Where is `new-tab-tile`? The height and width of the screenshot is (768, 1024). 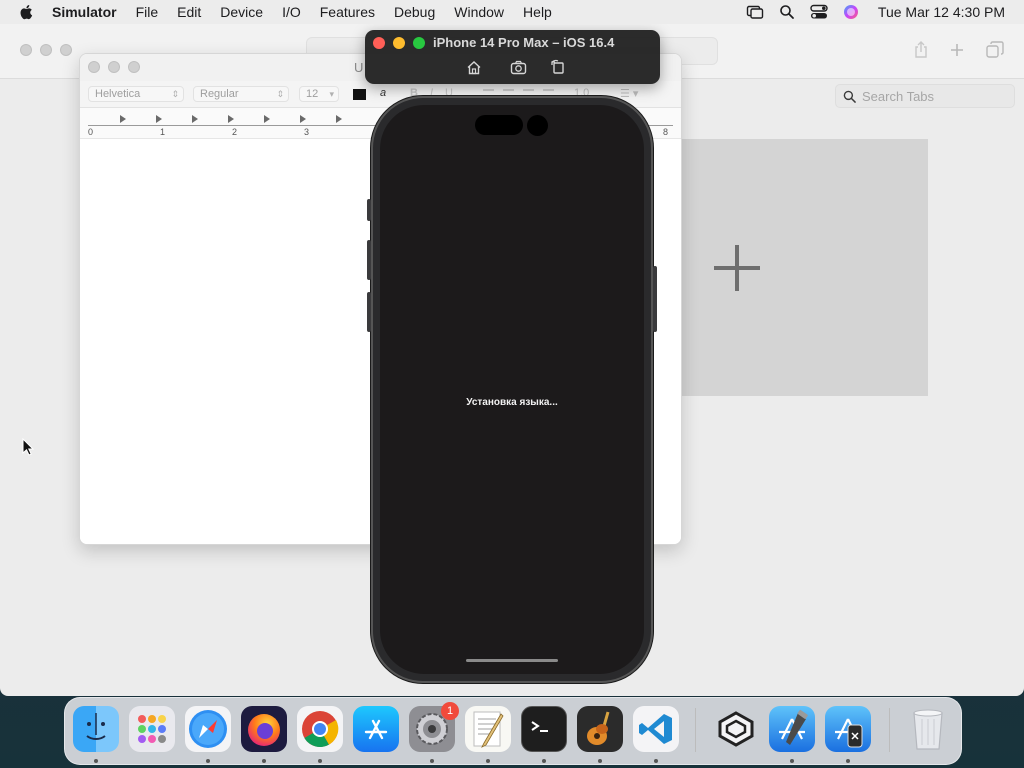 new-tab-tile is located at coordinates (804, 267).